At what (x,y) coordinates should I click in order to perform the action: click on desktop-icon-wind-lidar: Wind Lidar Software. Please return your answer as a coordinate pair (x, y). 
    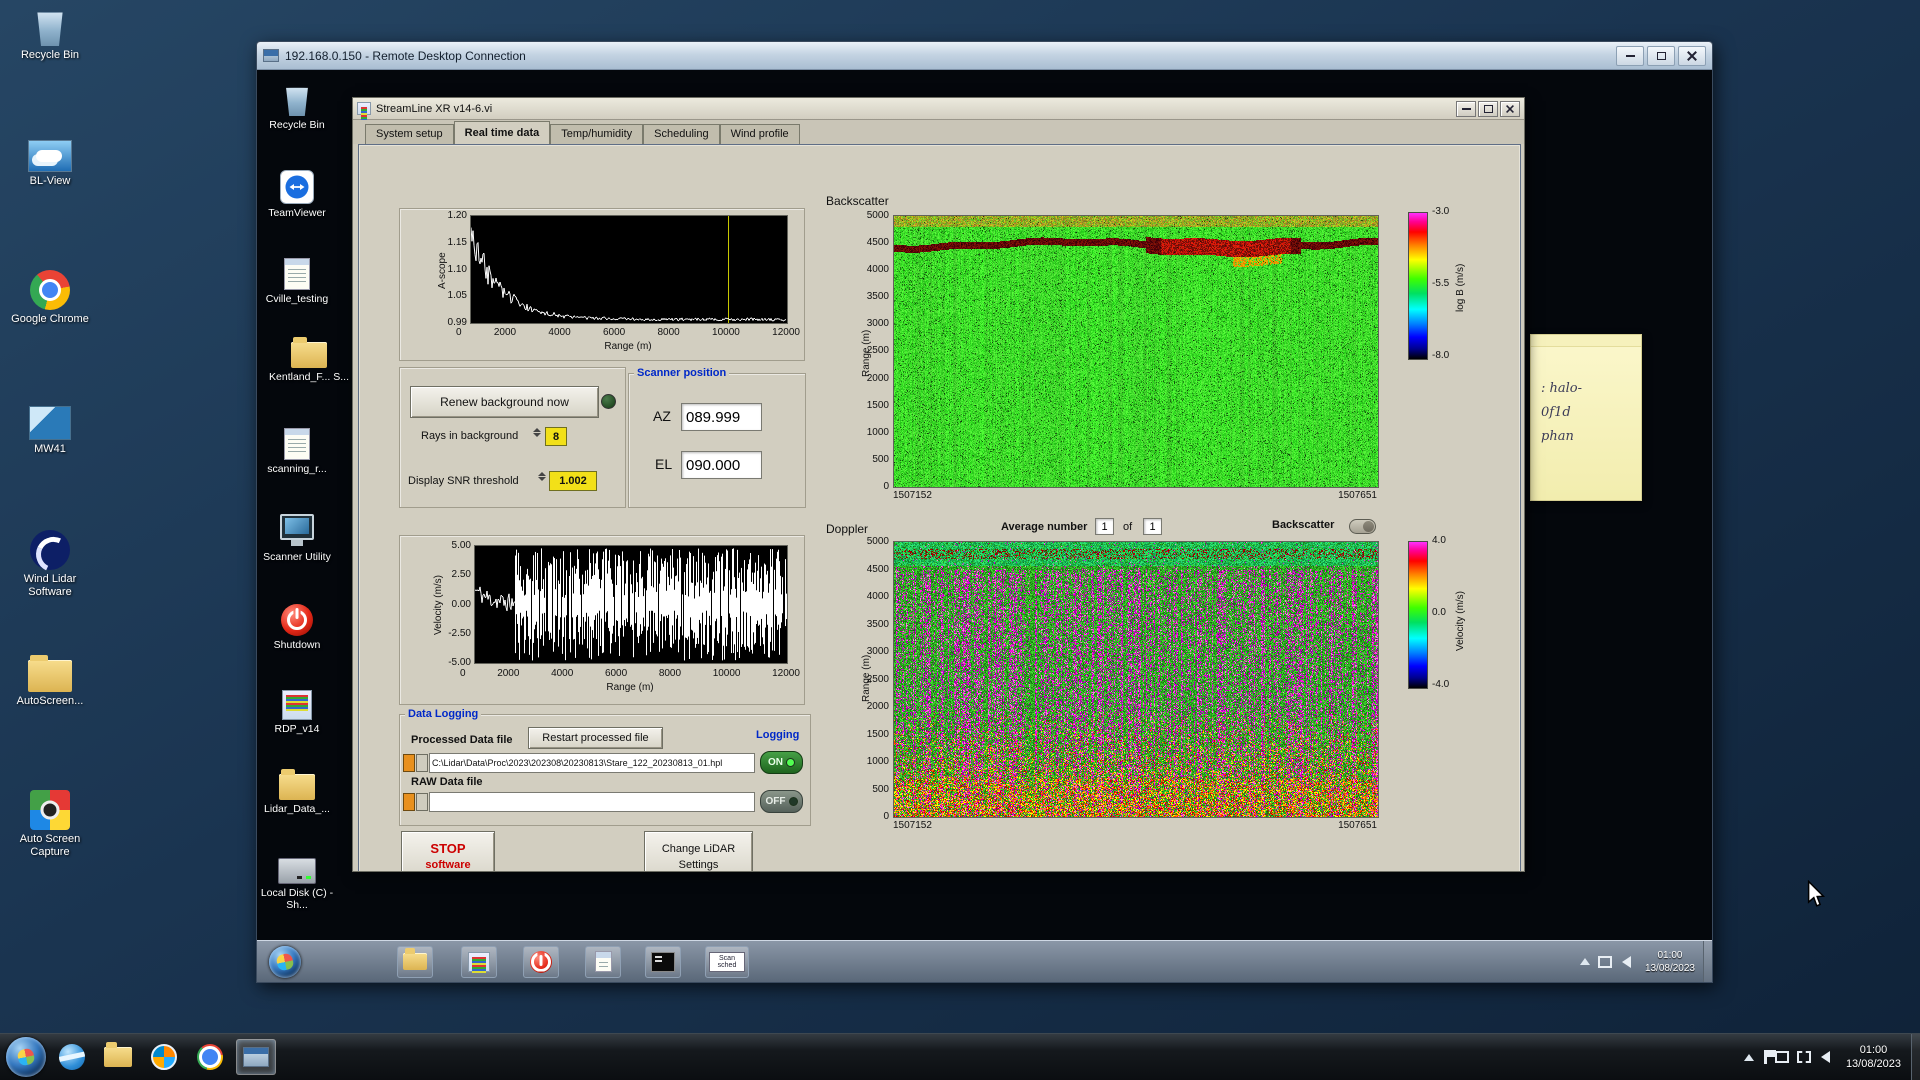
    Looking at the image, I should click on (50, 564).